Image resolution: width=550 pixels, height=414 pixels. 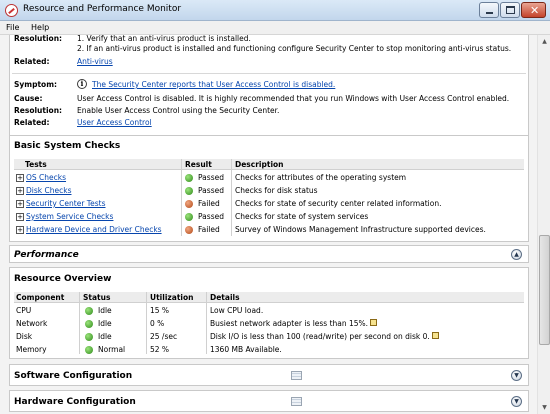 I want to click on maximize-icon, so click(x=510, y=10).